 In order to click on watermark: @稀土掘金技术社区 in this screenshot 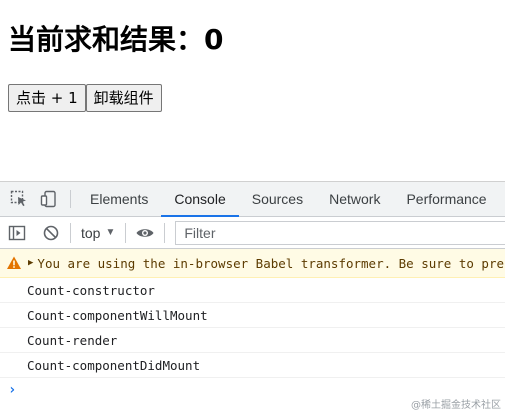, I will do `click(456, 405)`.